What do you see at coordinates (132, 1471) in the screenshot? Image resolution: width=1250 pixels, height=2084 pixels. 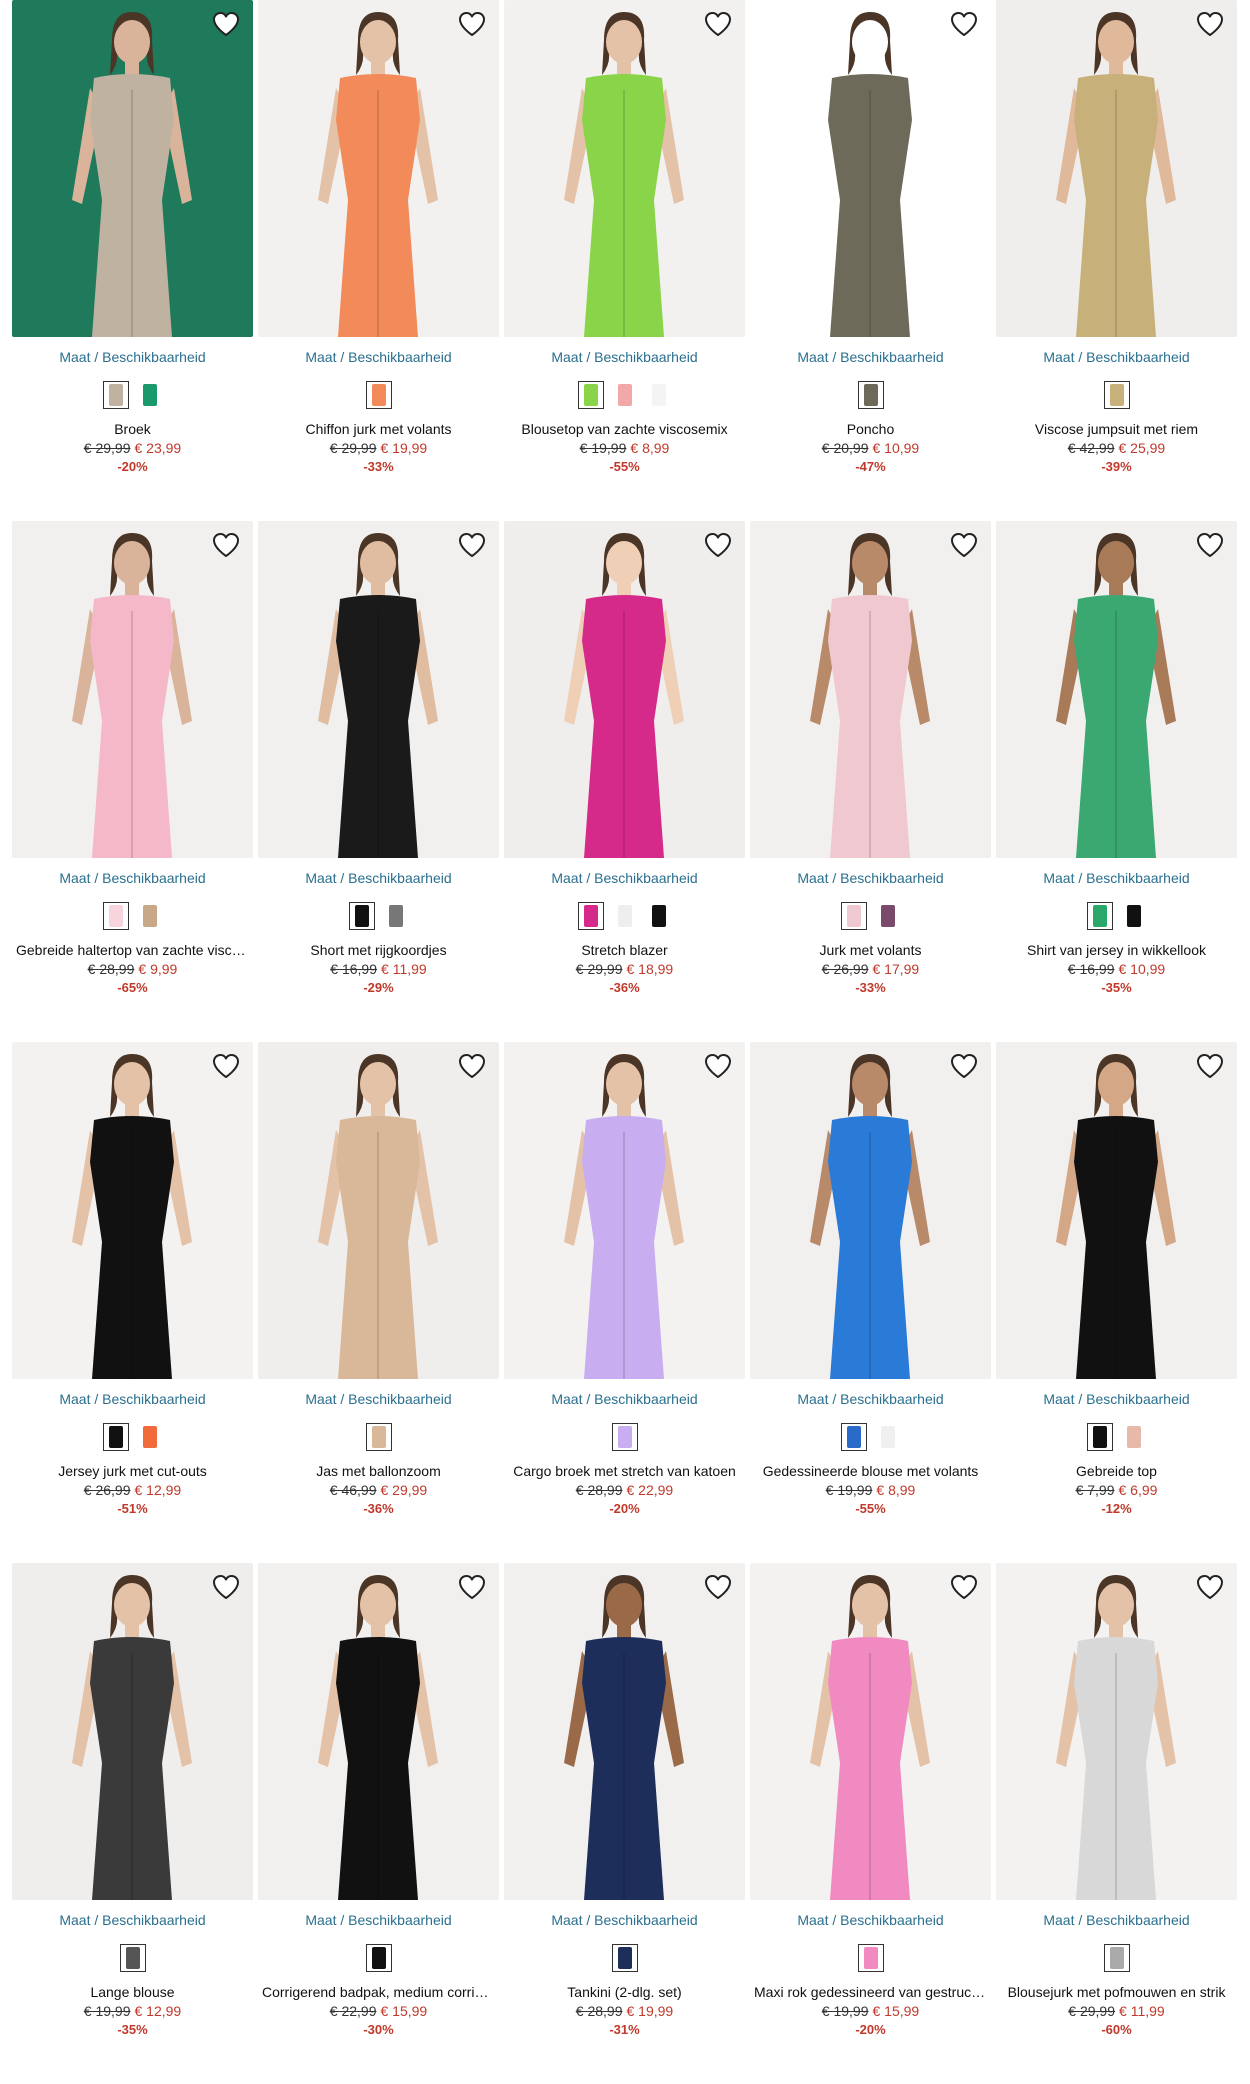 I see `product-title: Jersey jurk met cut-outs` at bounding box center [132, 1471].